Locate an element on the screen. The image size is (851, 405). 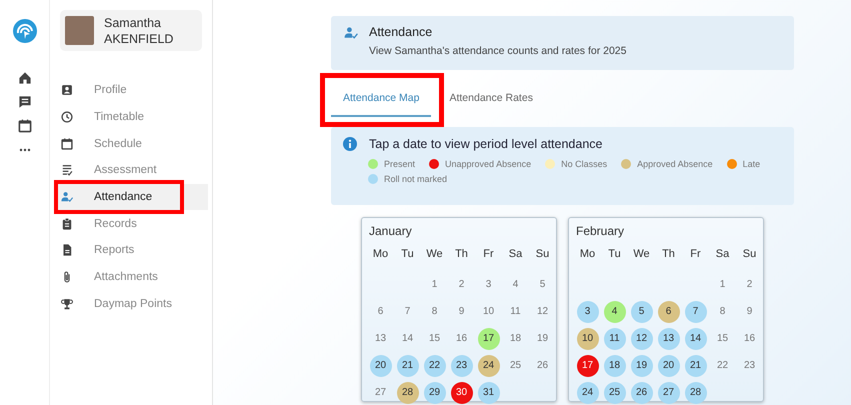
month-title: February is located at coordinates (601, 231).